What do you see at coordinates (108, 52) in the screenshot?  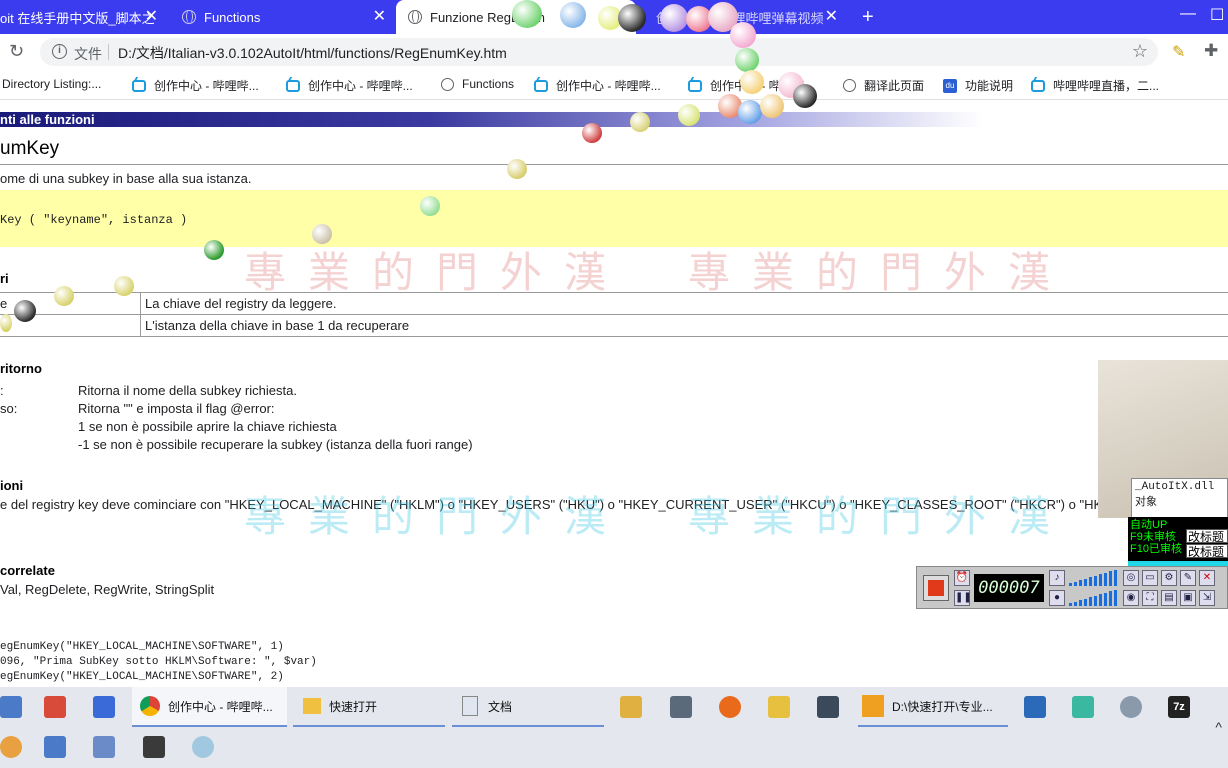 I see `address-divider` at bounding box center [108, 52].